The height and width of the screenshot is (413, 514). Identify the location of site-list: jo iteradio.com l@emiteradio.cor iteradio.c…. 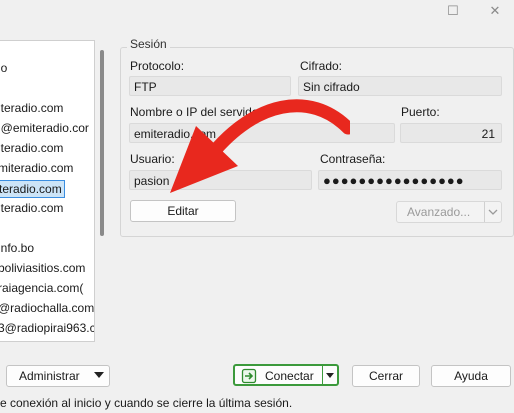
(47, 191).